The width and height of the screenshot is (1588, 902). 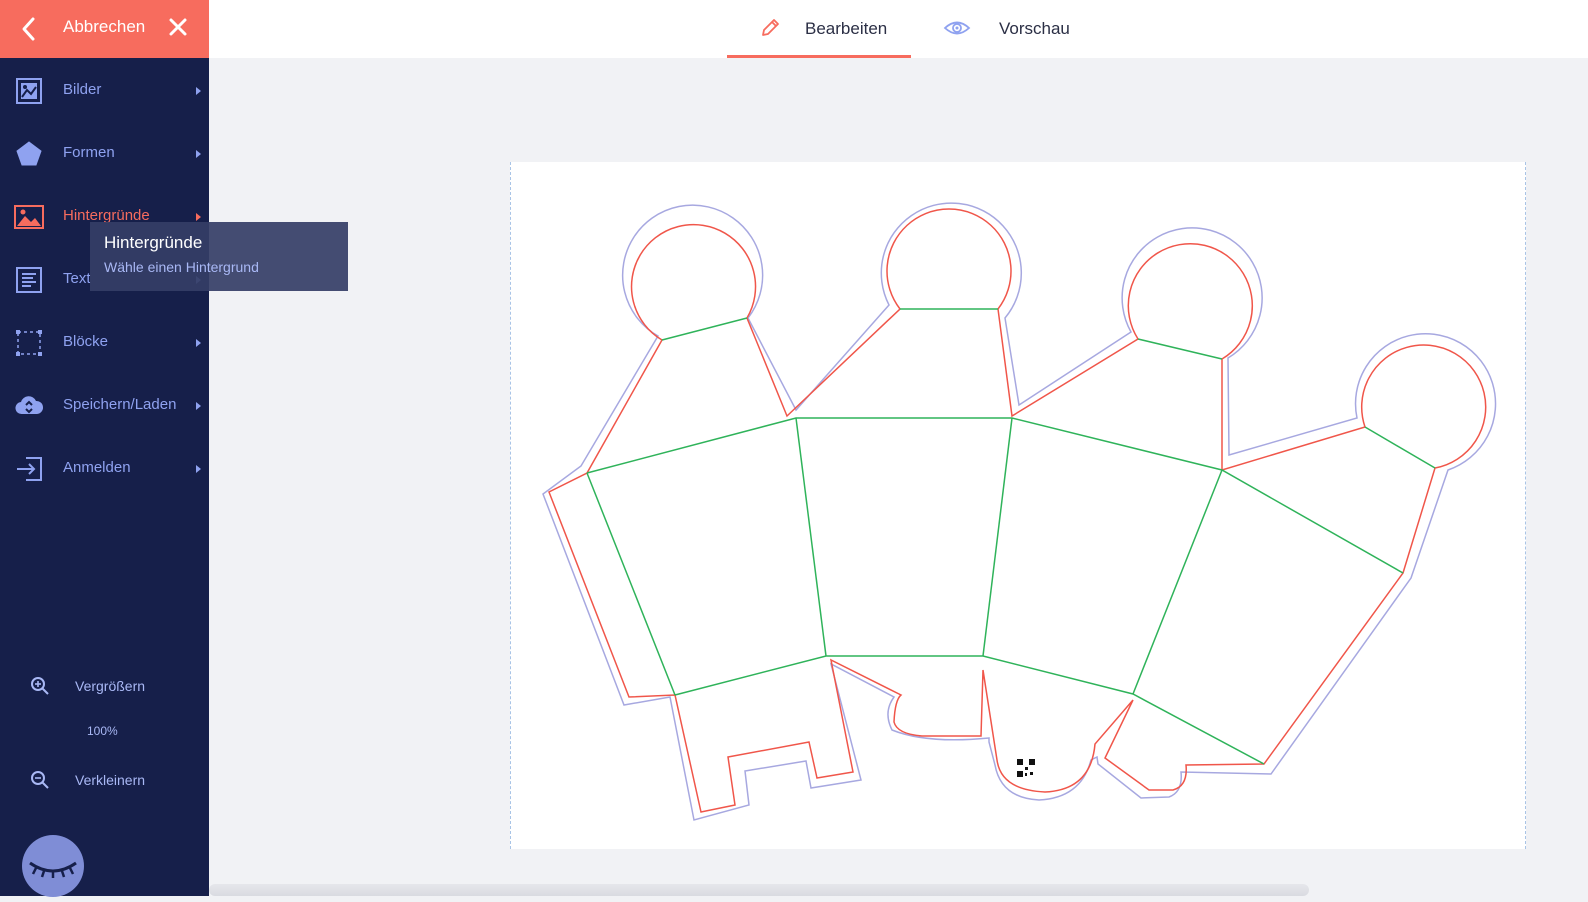 I want to click on landscape-icon, so click(x=29, y=217).